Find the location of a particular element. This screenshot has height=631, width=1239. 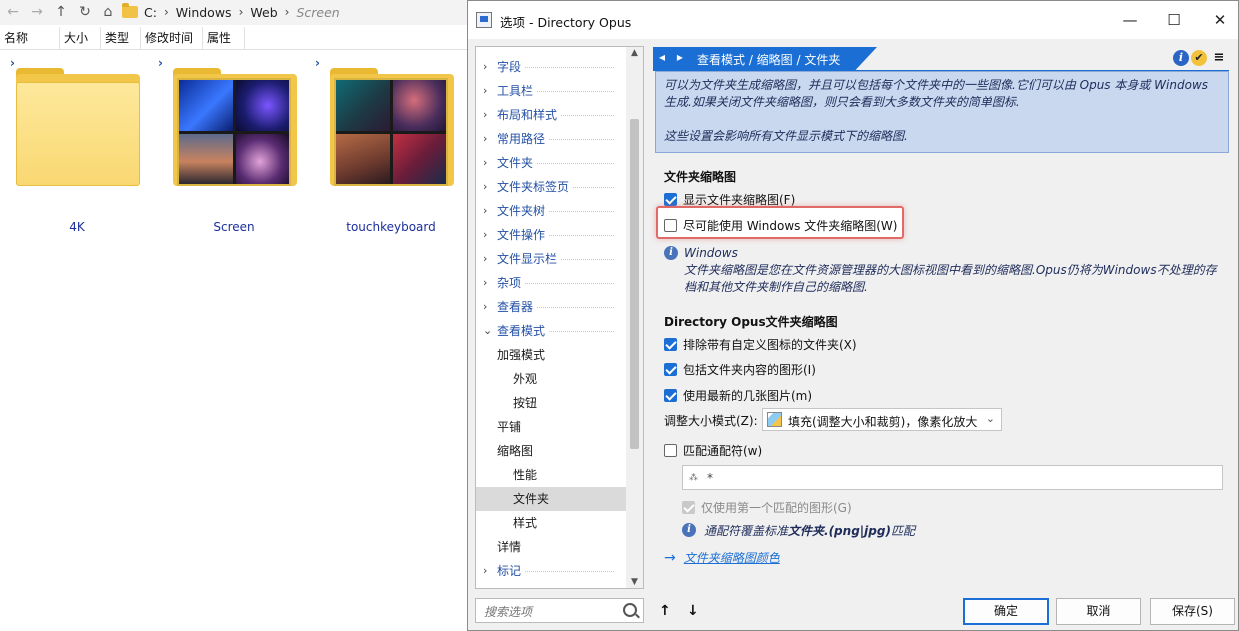

breadcrumb-item: Web is located at coordinates (263, 12).